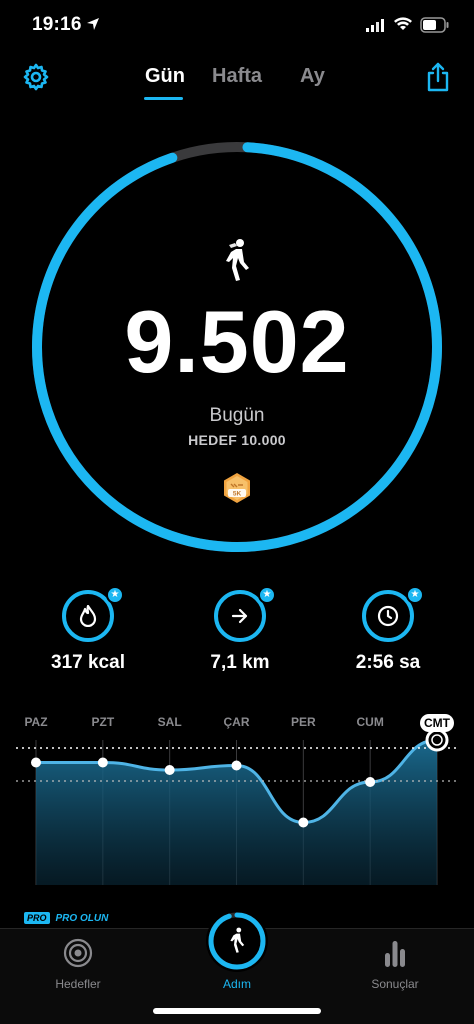 The width and height of the screenshot is (474, 1024). Describe the element at coordinates (375, 25) in the screenshot. I see `cellular-signal-icon` at that location.